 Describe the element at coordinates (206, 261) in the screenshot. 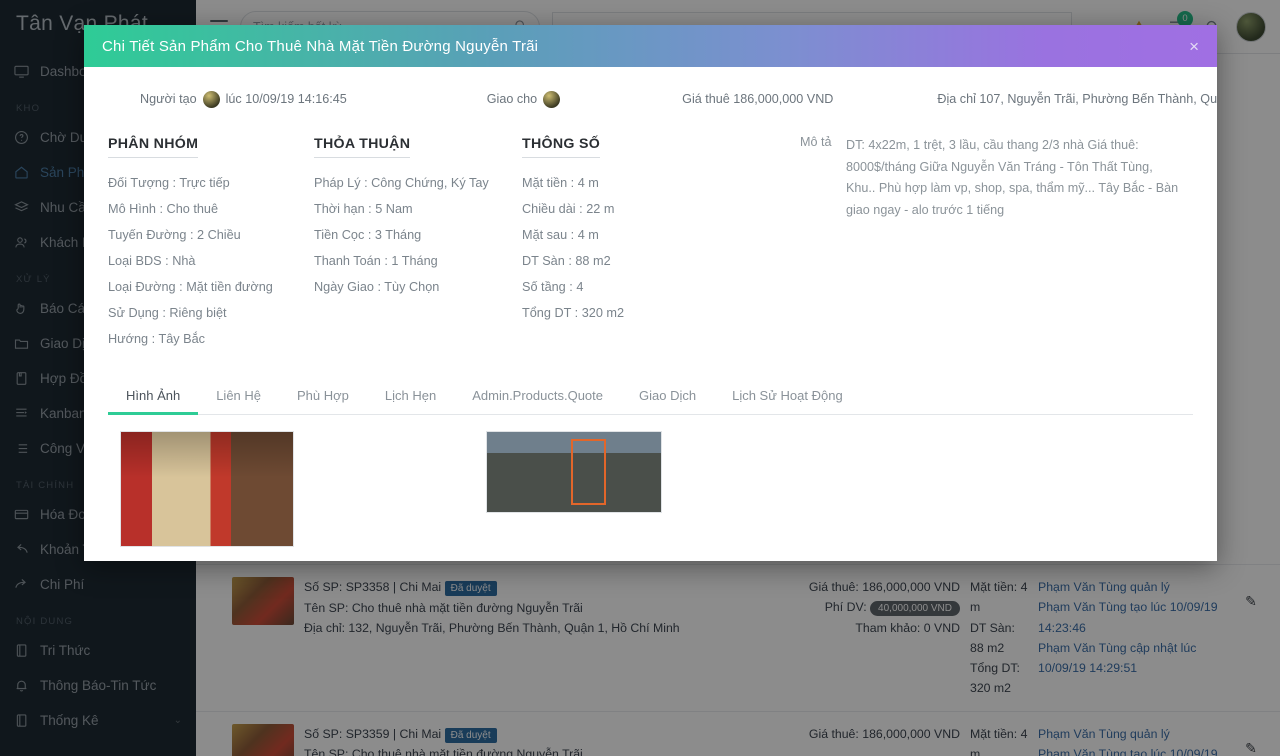

I see `kv-row: Loại BDS : Nhà` at that location.